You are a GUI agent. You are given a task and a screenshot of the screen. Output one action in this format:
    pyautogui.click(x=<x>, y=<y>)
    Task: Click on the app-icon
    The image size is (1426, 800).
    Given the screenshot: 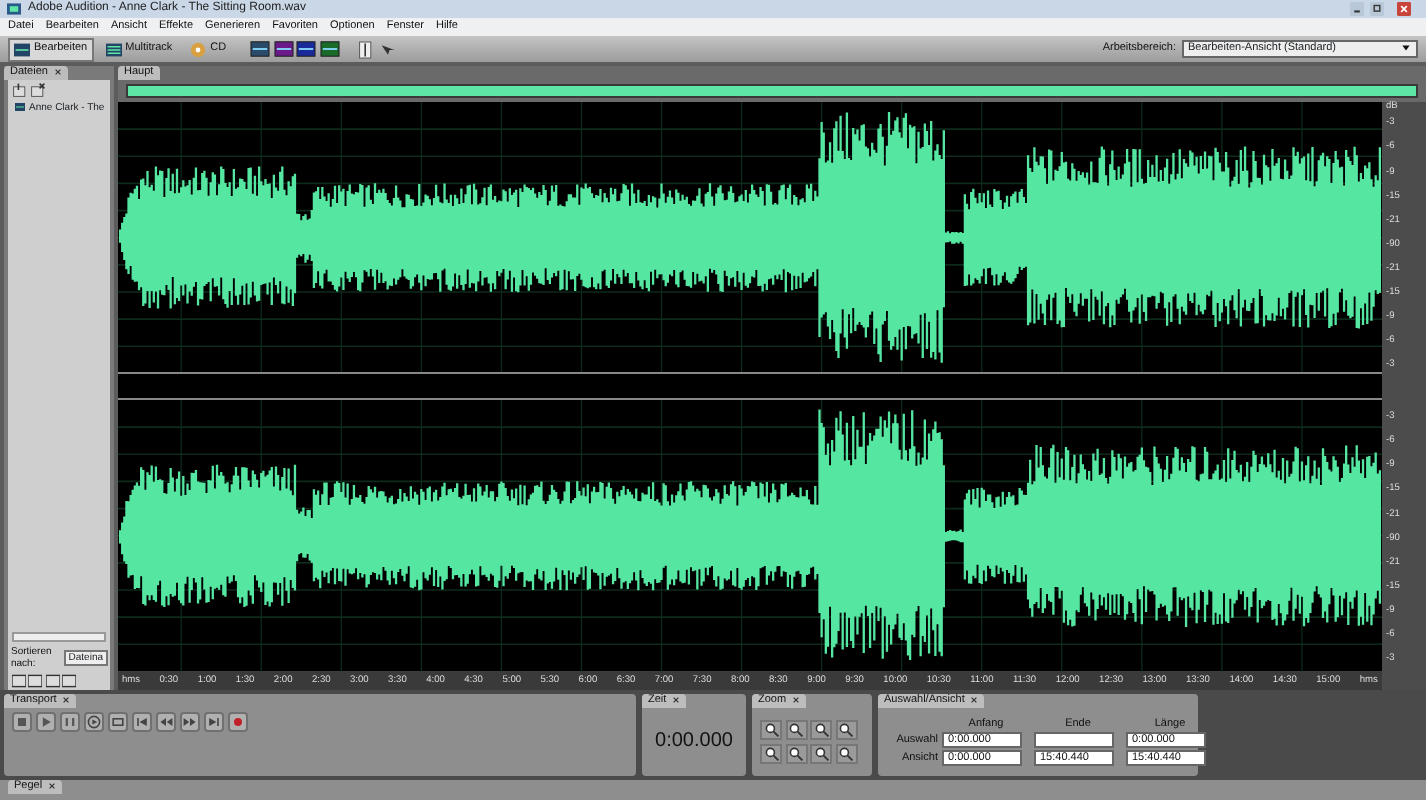 What is the action you would take?
    pyautogui.click(x=14, y=9)
    